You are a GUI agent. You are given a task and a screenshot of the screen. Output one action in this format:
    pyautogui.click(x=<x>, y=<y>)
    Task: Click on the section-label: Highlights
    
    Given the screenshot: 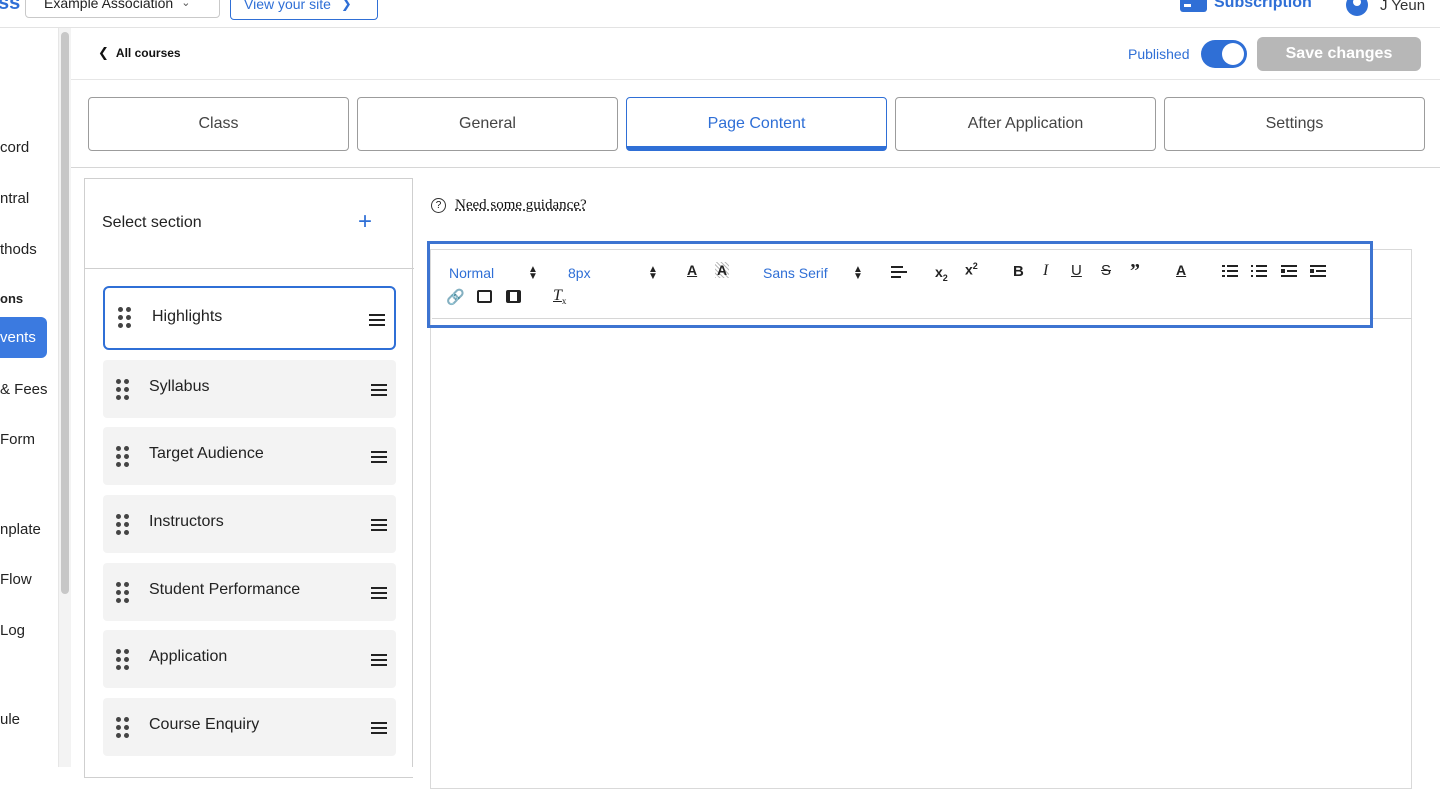 What is the action you would take?
    pyautogui.click(x=187, y=316)
    